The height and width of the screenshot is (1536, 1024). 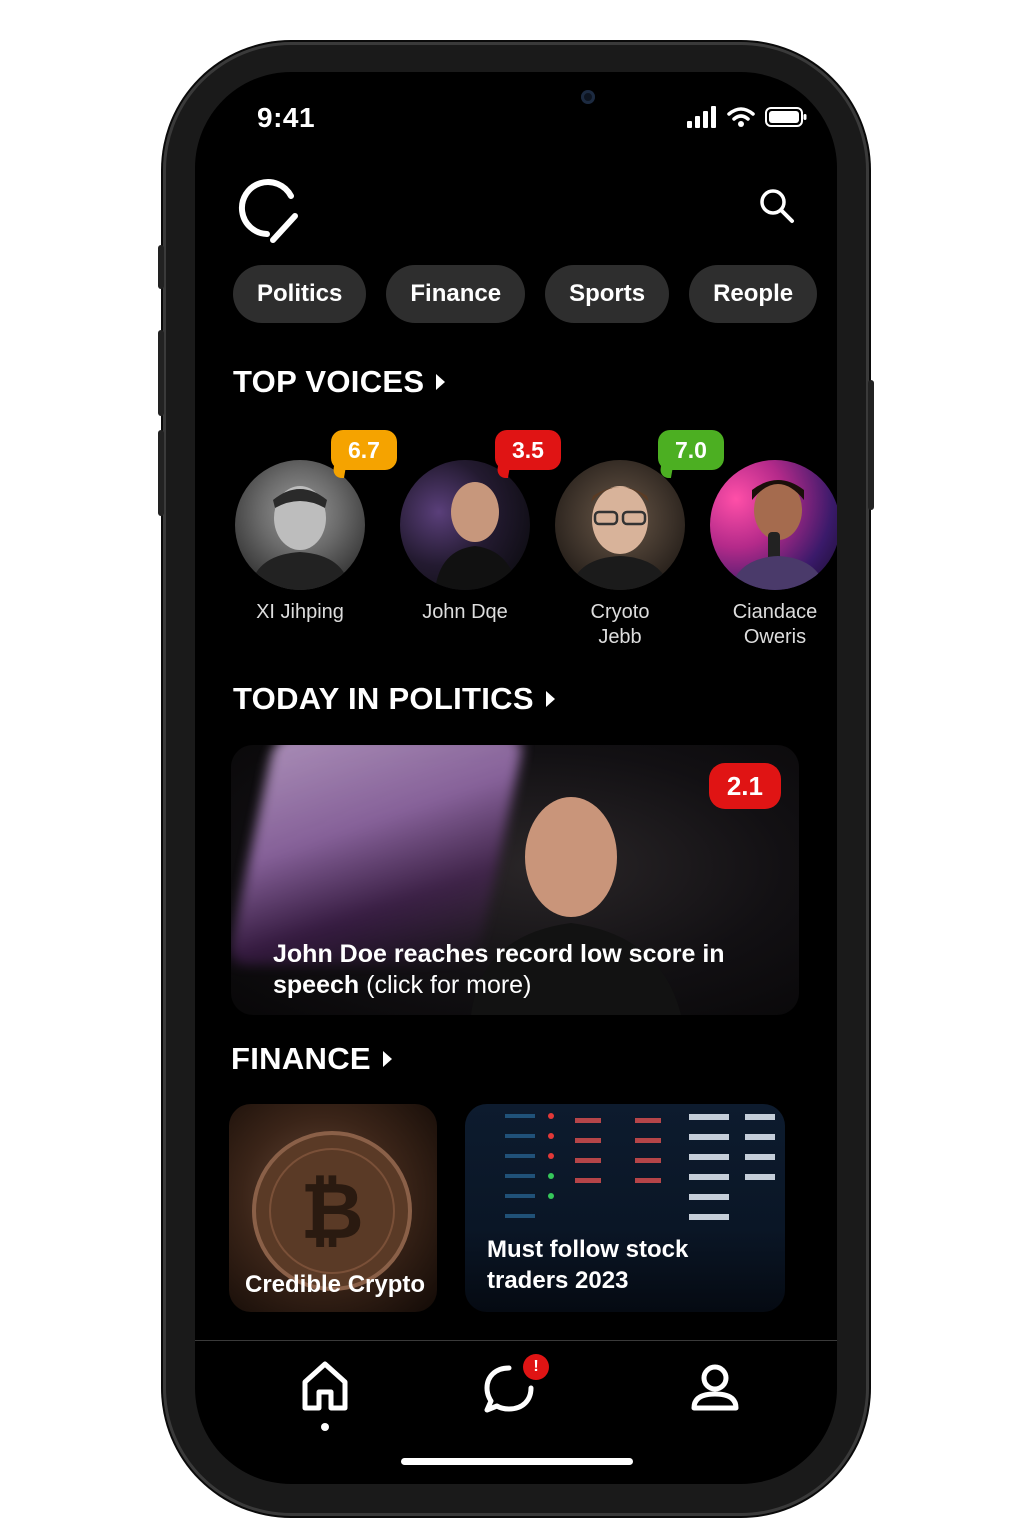 What do you see at coordinates (448, 985) in the screenshot?
I see `click-for-more-link: (click for more)` at bounding box center [448, 985].